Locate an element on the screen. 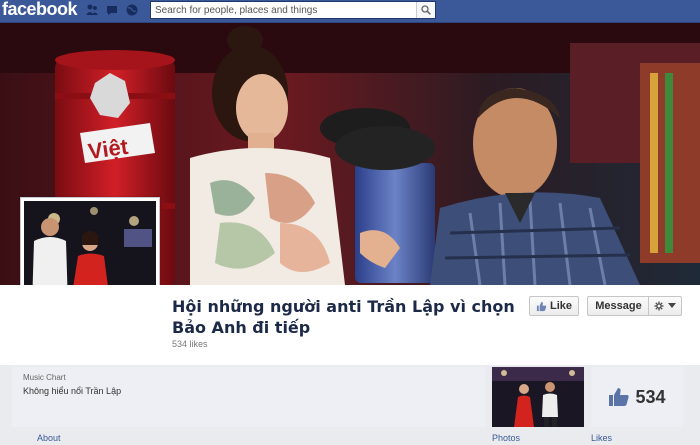 The width and height of the screenshot is (700, 445). settings-menu-button is located at coordinates (665, 306).